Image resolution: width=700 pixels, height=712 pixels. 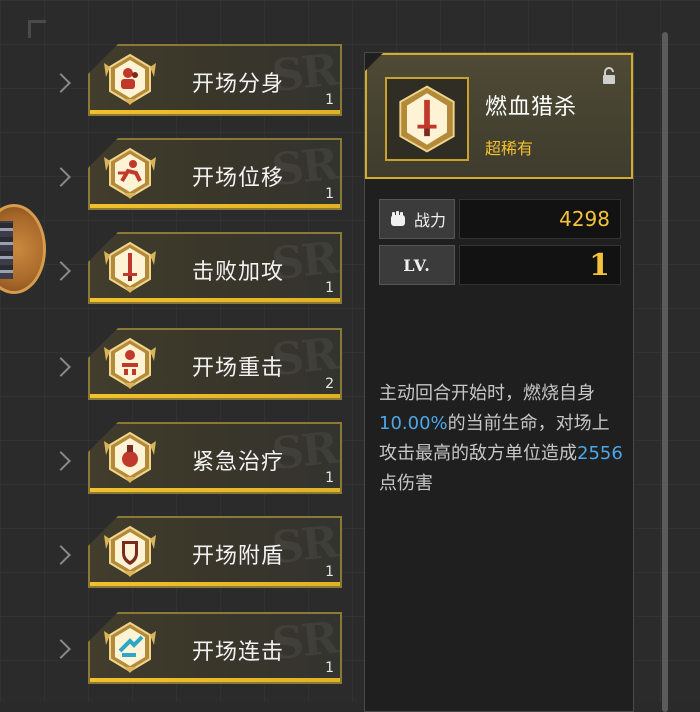 I want to click on heavy-strike-icon, so click(x=130, y=363).